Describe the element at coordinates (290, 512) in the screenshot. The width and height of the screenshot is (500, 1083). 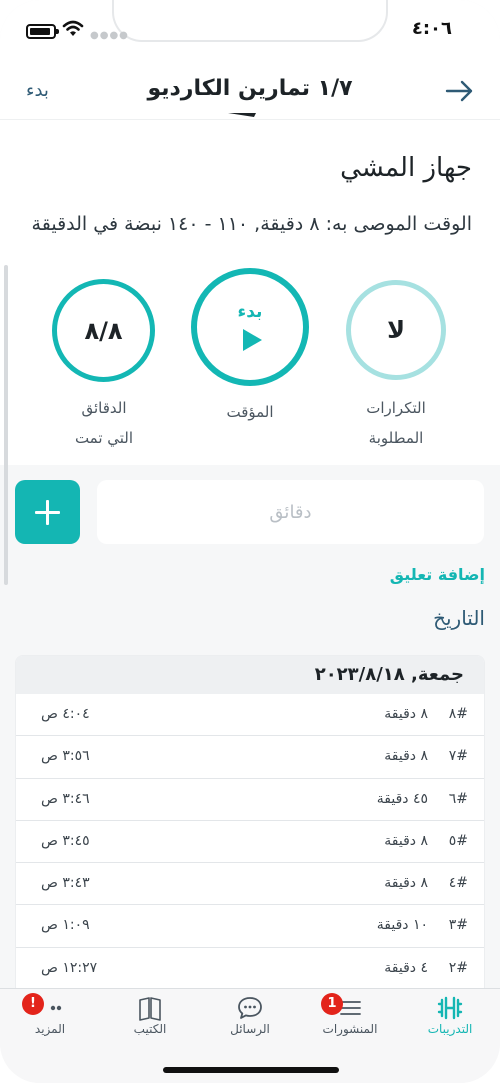
I see `minutes-input` at that location.